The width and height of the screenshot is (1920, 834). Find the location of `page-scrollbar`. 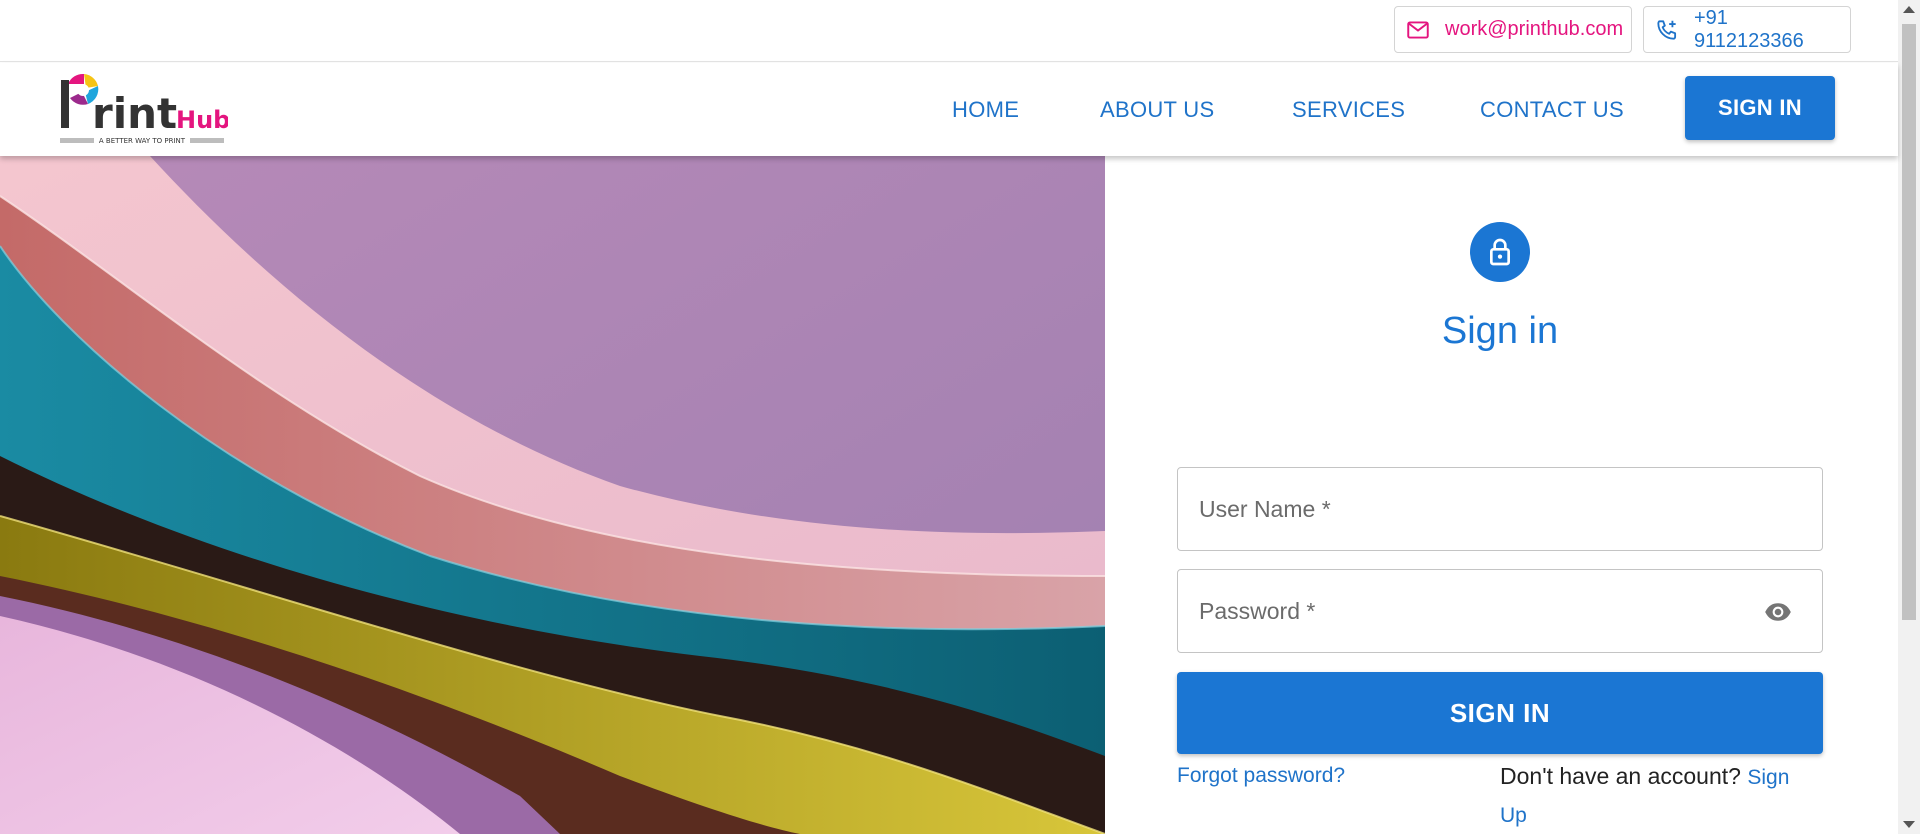

page-scrollbar is located at coordinates (1909, 417).